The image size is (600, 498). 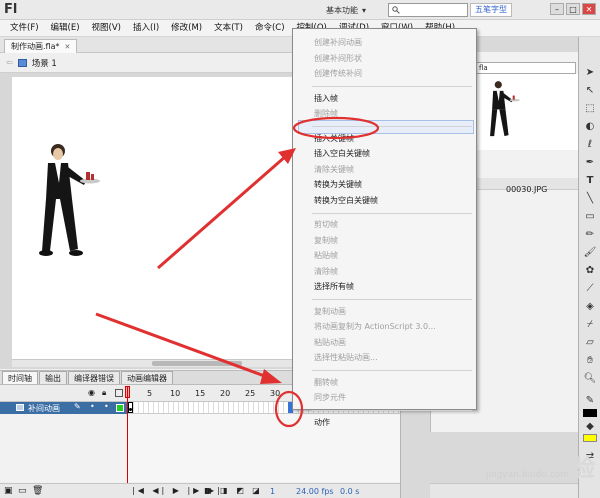 I want to click on highlight-oval, so click(x=336, y=128).